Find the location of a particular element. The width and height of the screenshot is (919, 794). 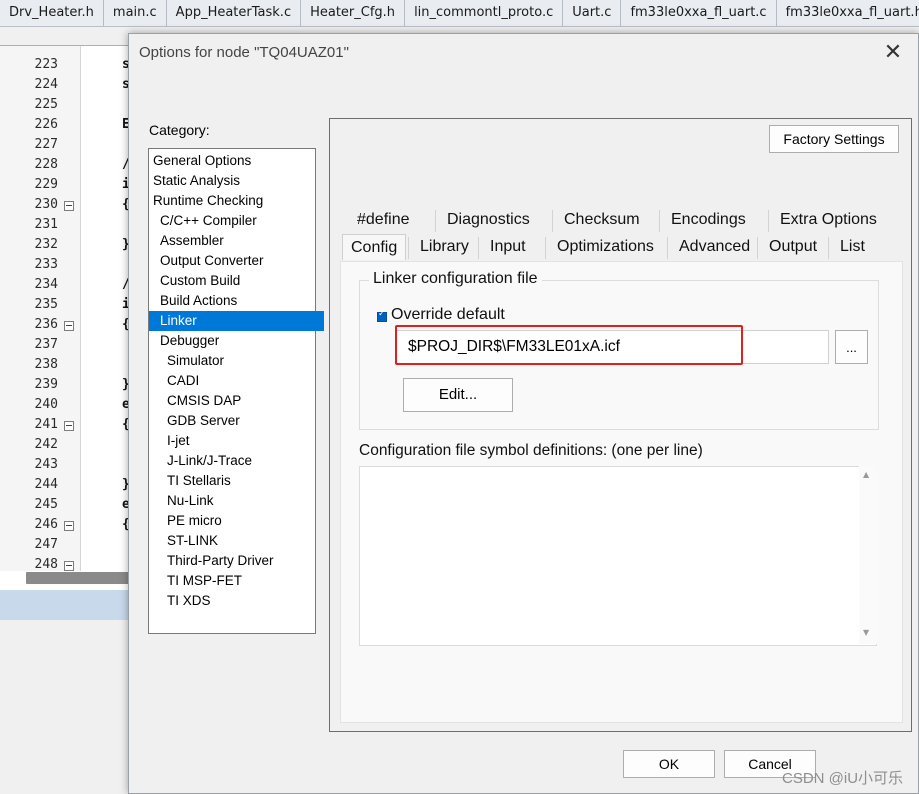

linker-config-group-label: Linker configuration file is located at coordinates (455, 279).